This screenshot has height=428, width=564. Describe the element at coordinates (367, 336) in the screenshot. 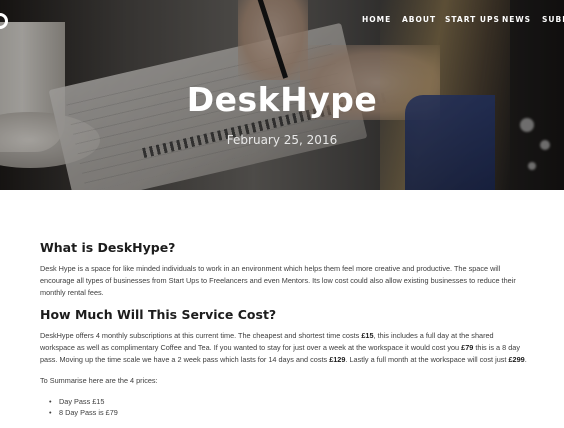

I see `price-day: £15` at that location.